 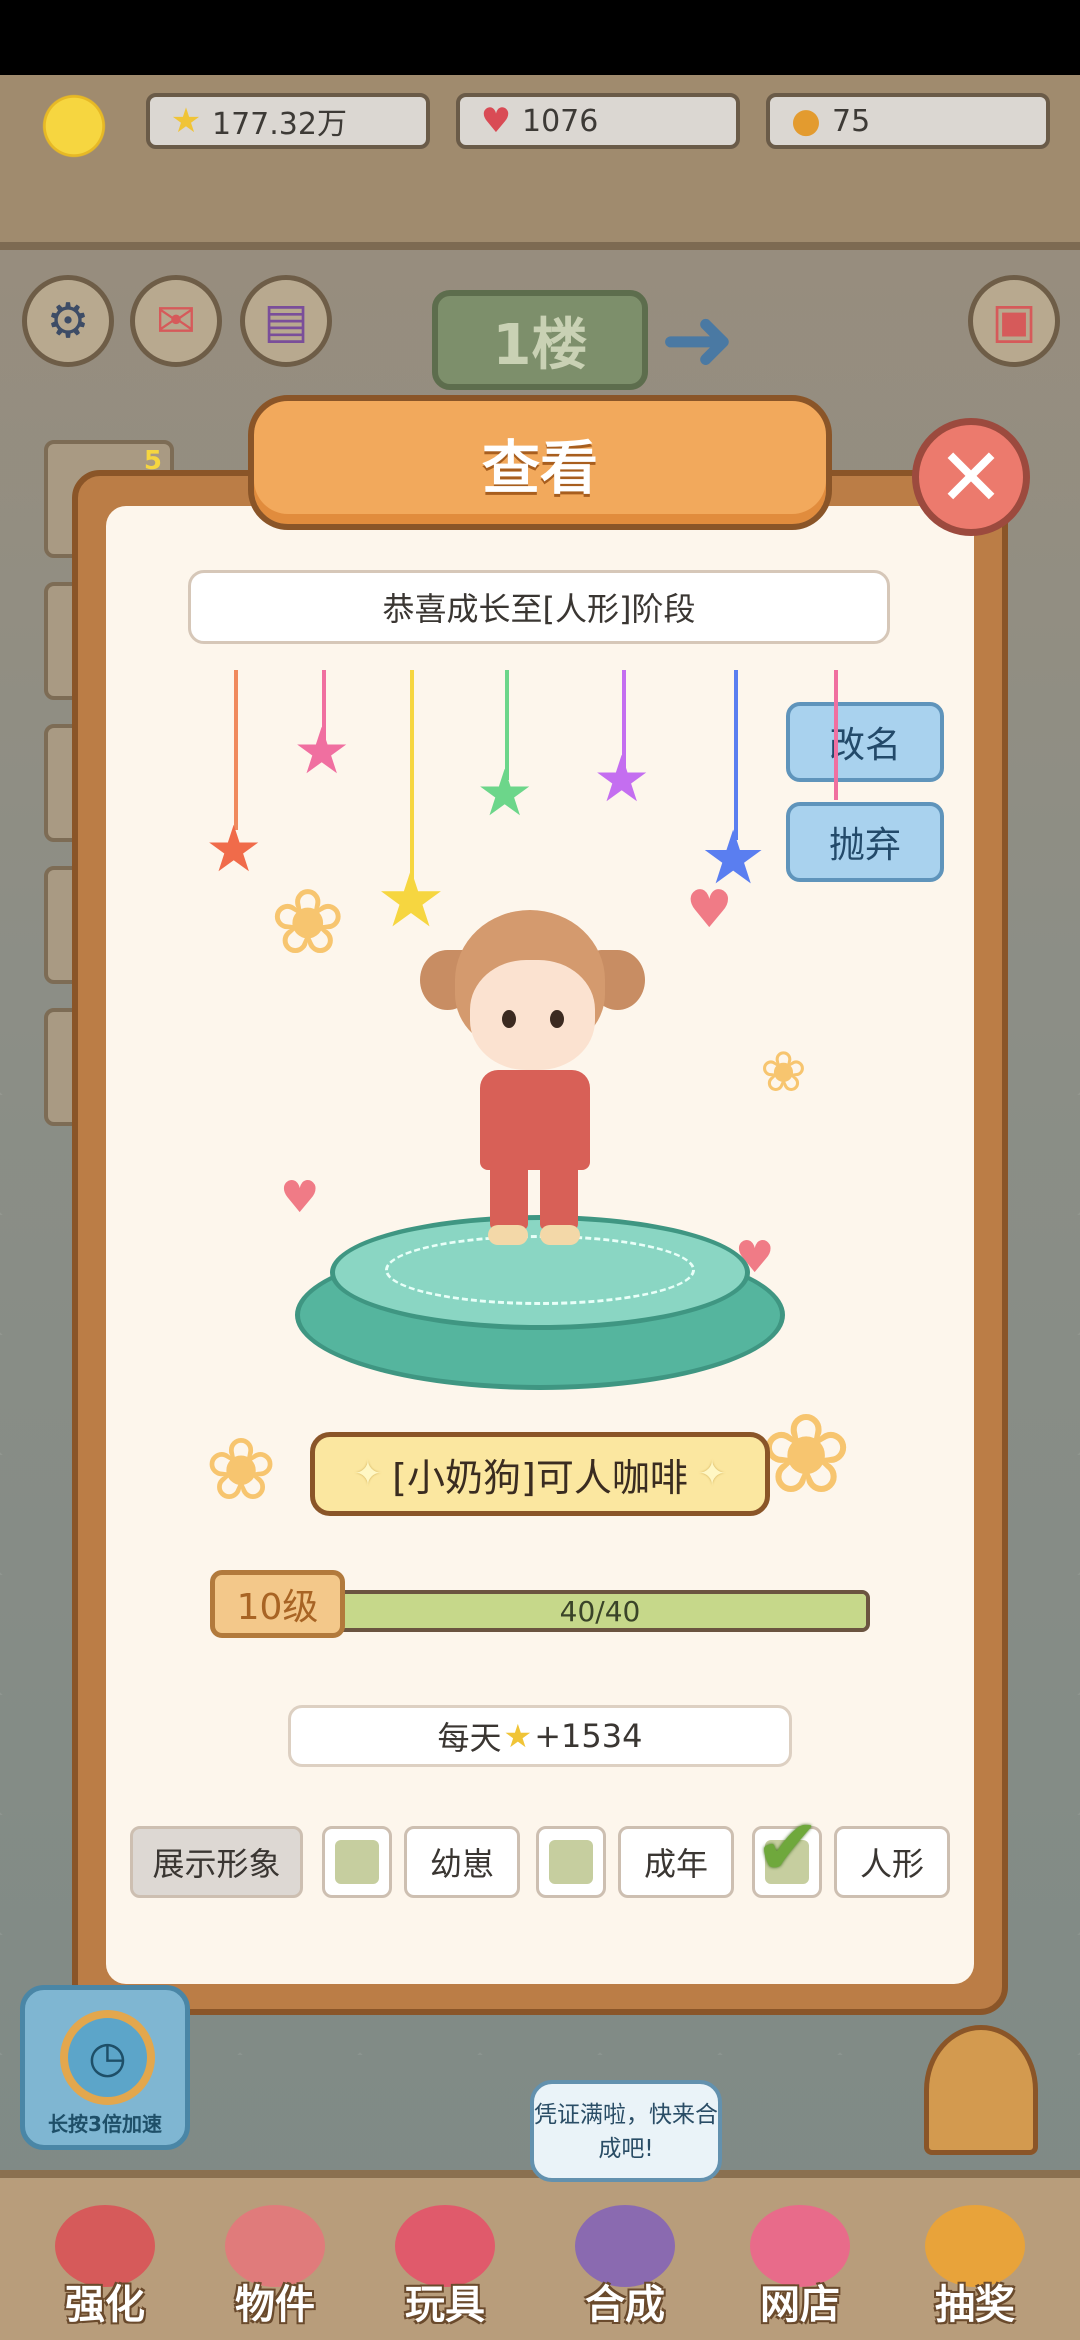 What do you see at coordinates (279, 124) in the screenshot?
I see `stars-value: 177.32万` at bounding box center [279, 124].